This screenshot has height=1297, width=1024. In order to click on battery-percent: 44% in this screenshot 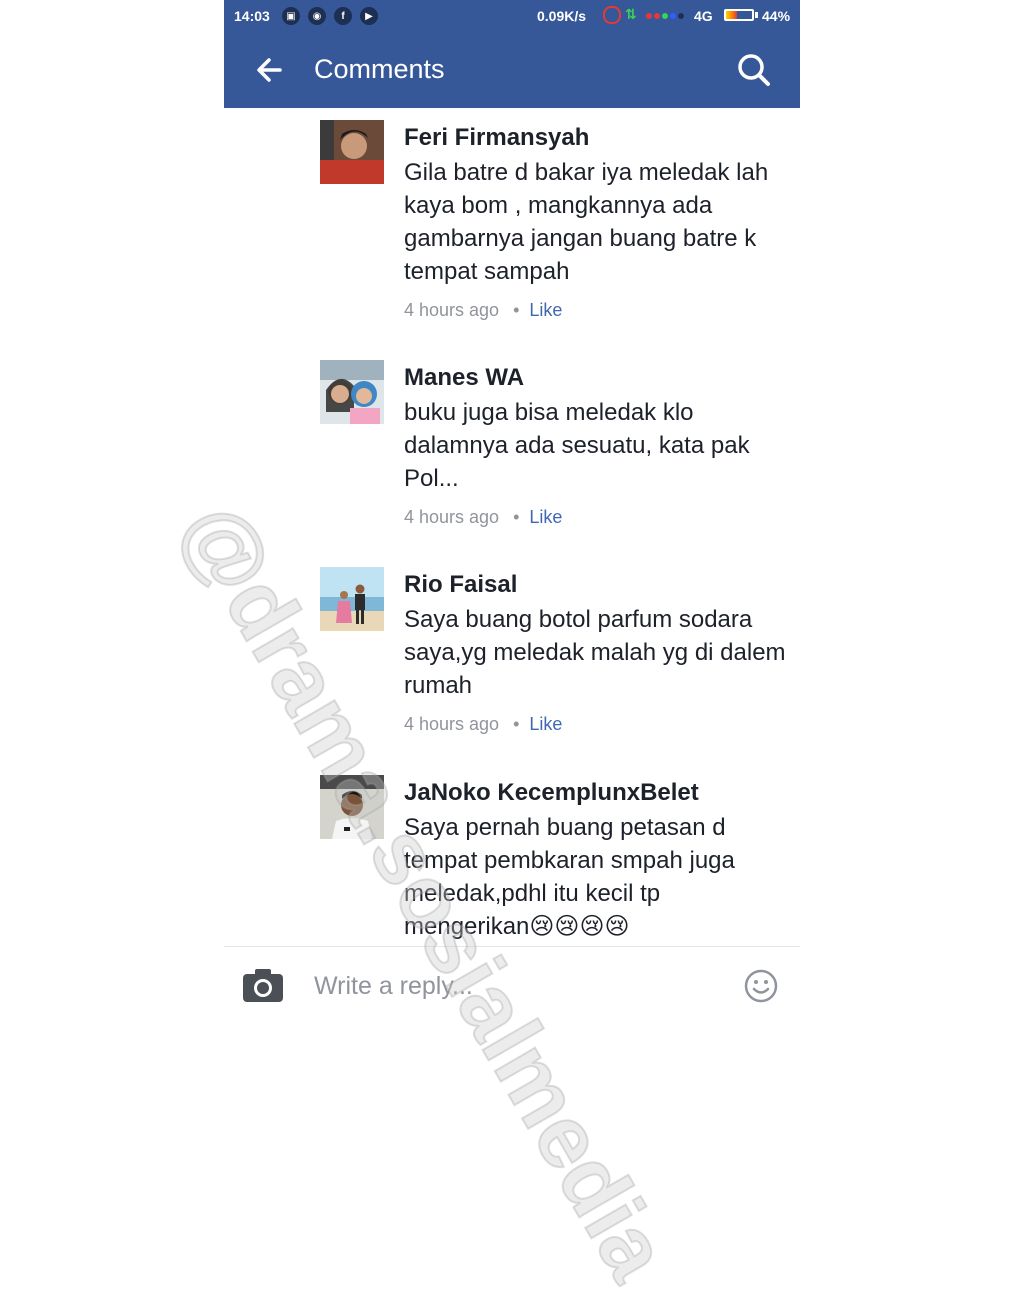, I will do `click(776, 16)`.